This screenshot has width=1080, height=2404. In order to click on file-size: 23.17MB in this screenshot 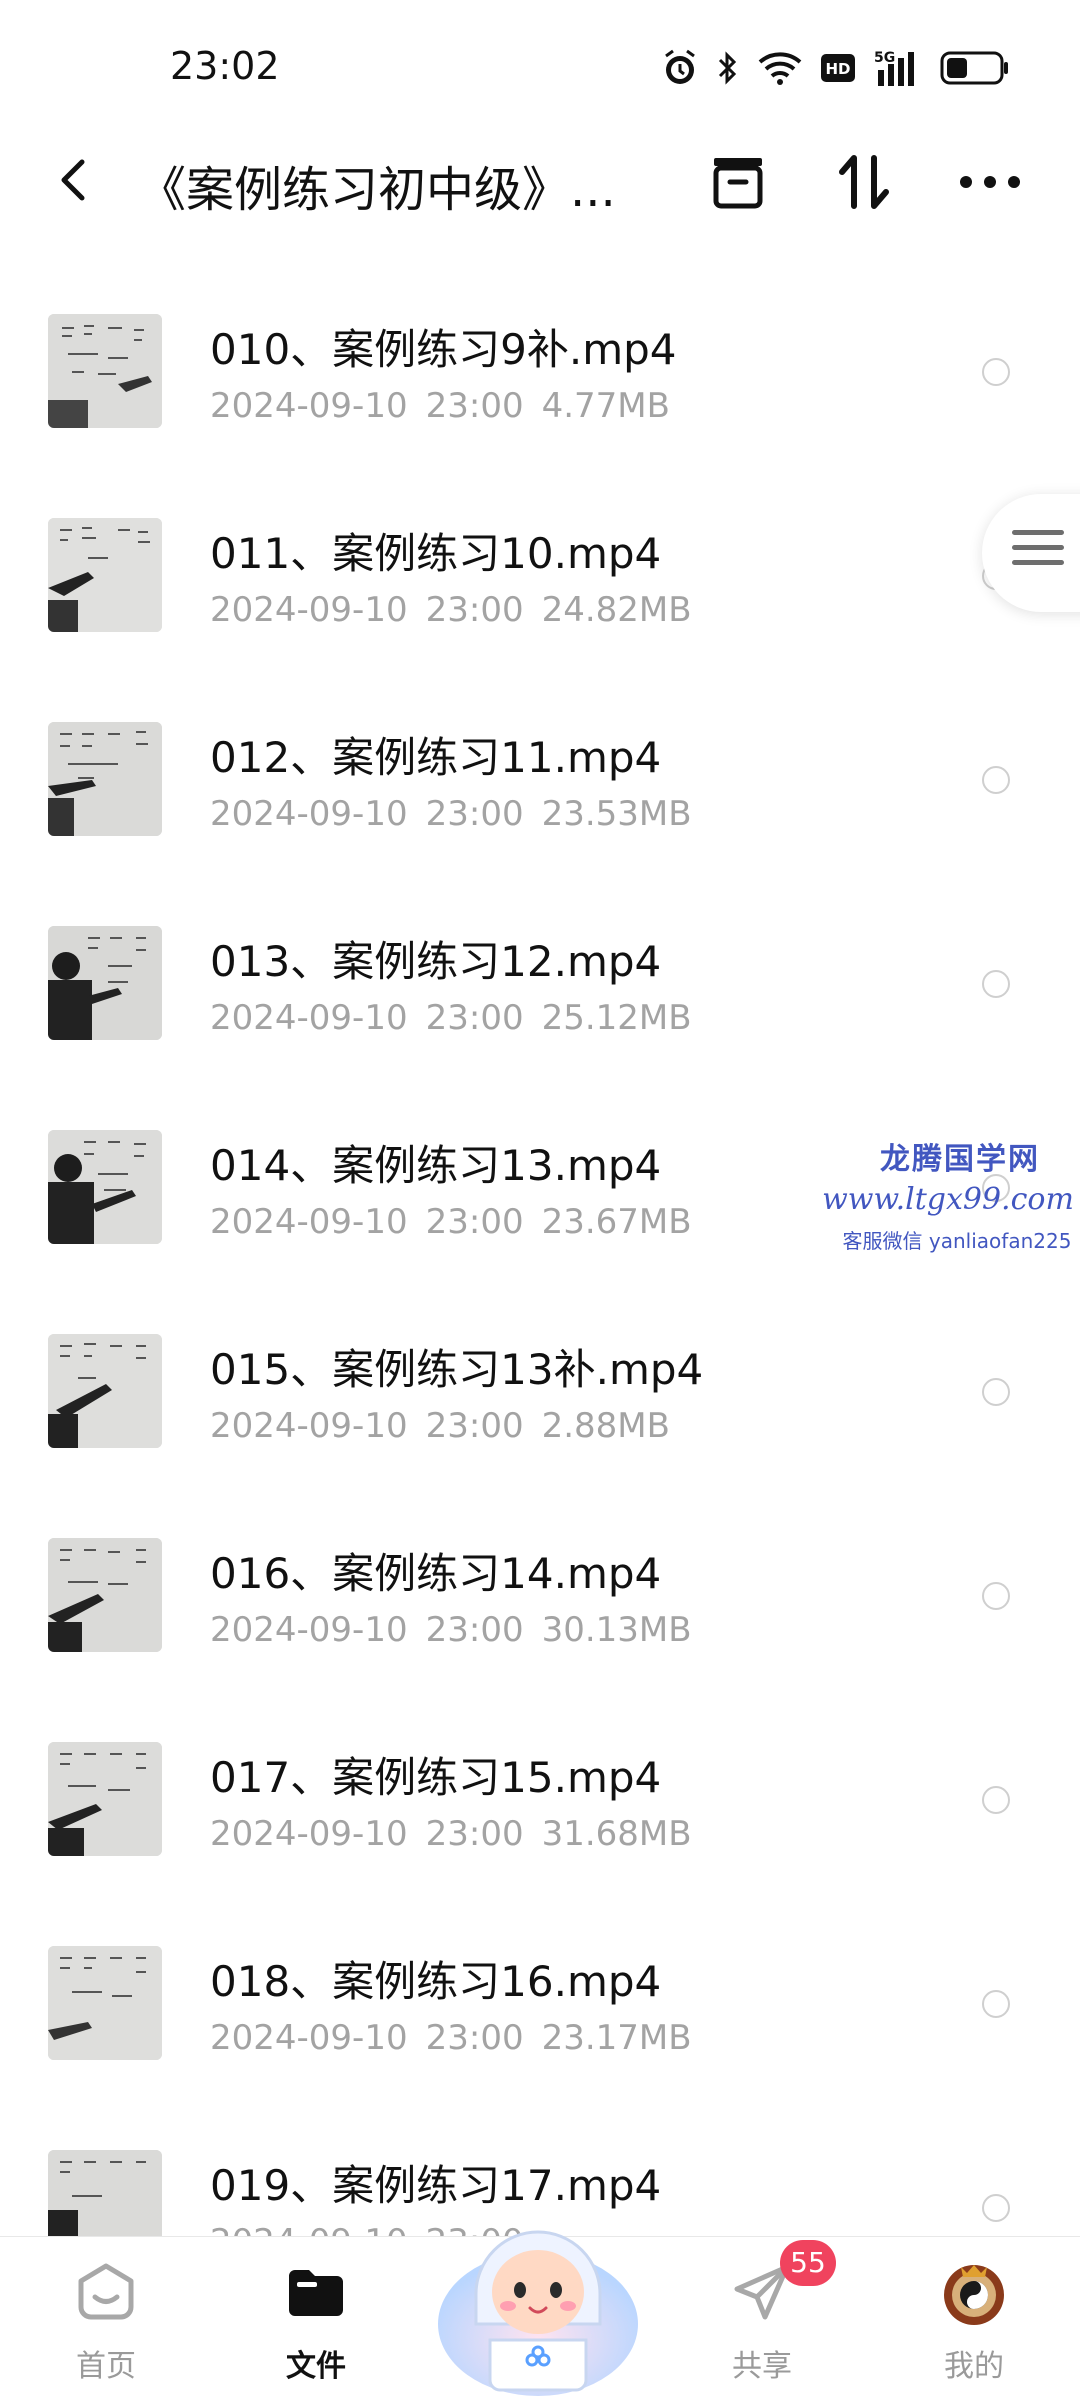, I will do `click(616, 2038)`.